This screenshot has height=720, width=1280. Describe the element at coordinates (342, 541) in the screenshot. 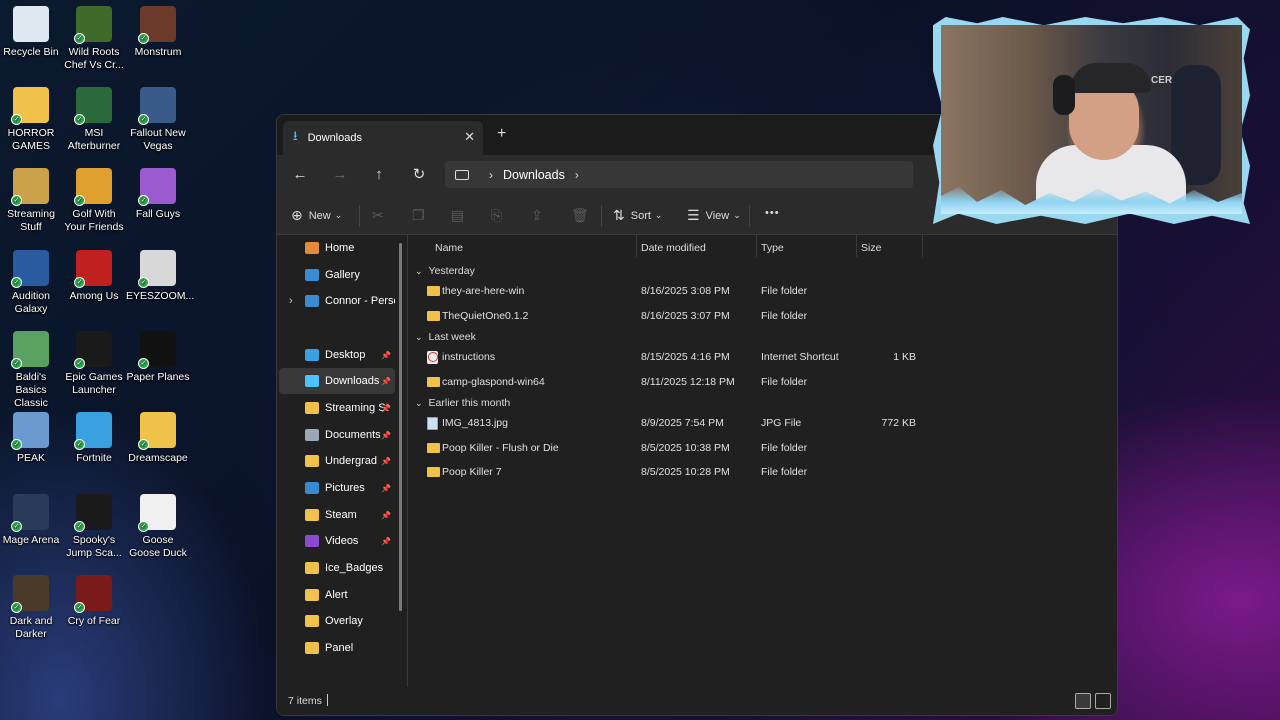

I see `sidebar-item-label: Videos` at that location.